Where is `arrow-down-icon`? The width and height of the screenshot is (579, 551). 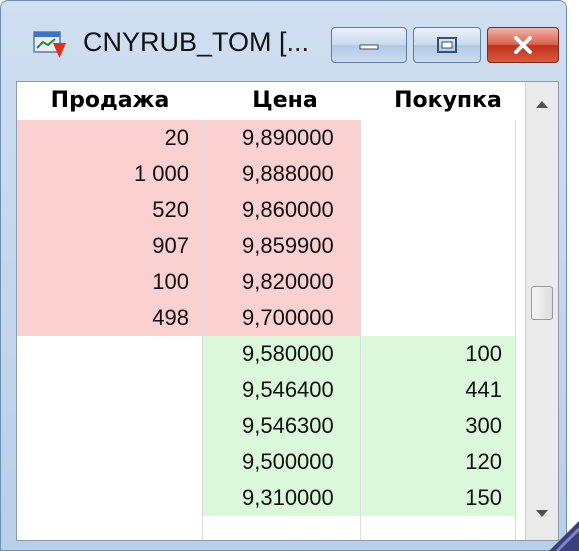 arrow-down-icon is located at coordinates (542, 513).